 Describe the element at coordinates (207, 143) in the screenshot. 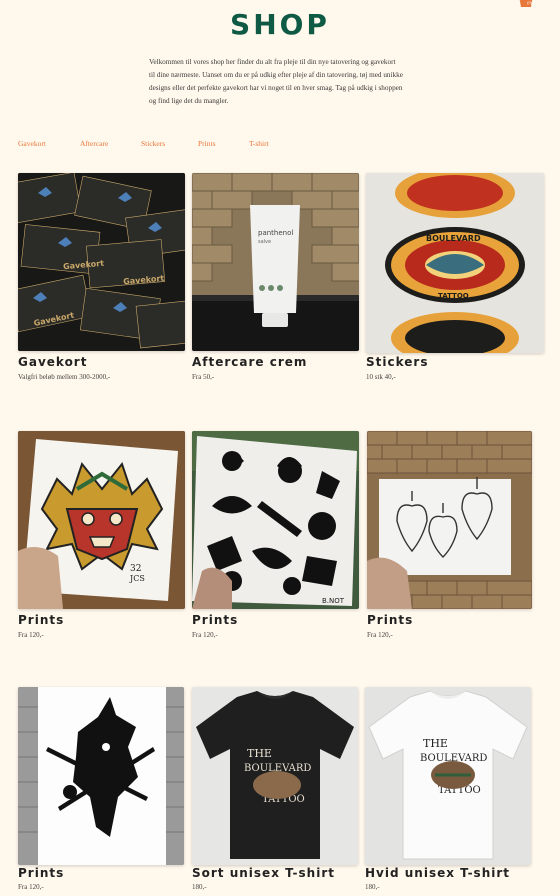

I see `nav-item-prints: Prints` at that location.